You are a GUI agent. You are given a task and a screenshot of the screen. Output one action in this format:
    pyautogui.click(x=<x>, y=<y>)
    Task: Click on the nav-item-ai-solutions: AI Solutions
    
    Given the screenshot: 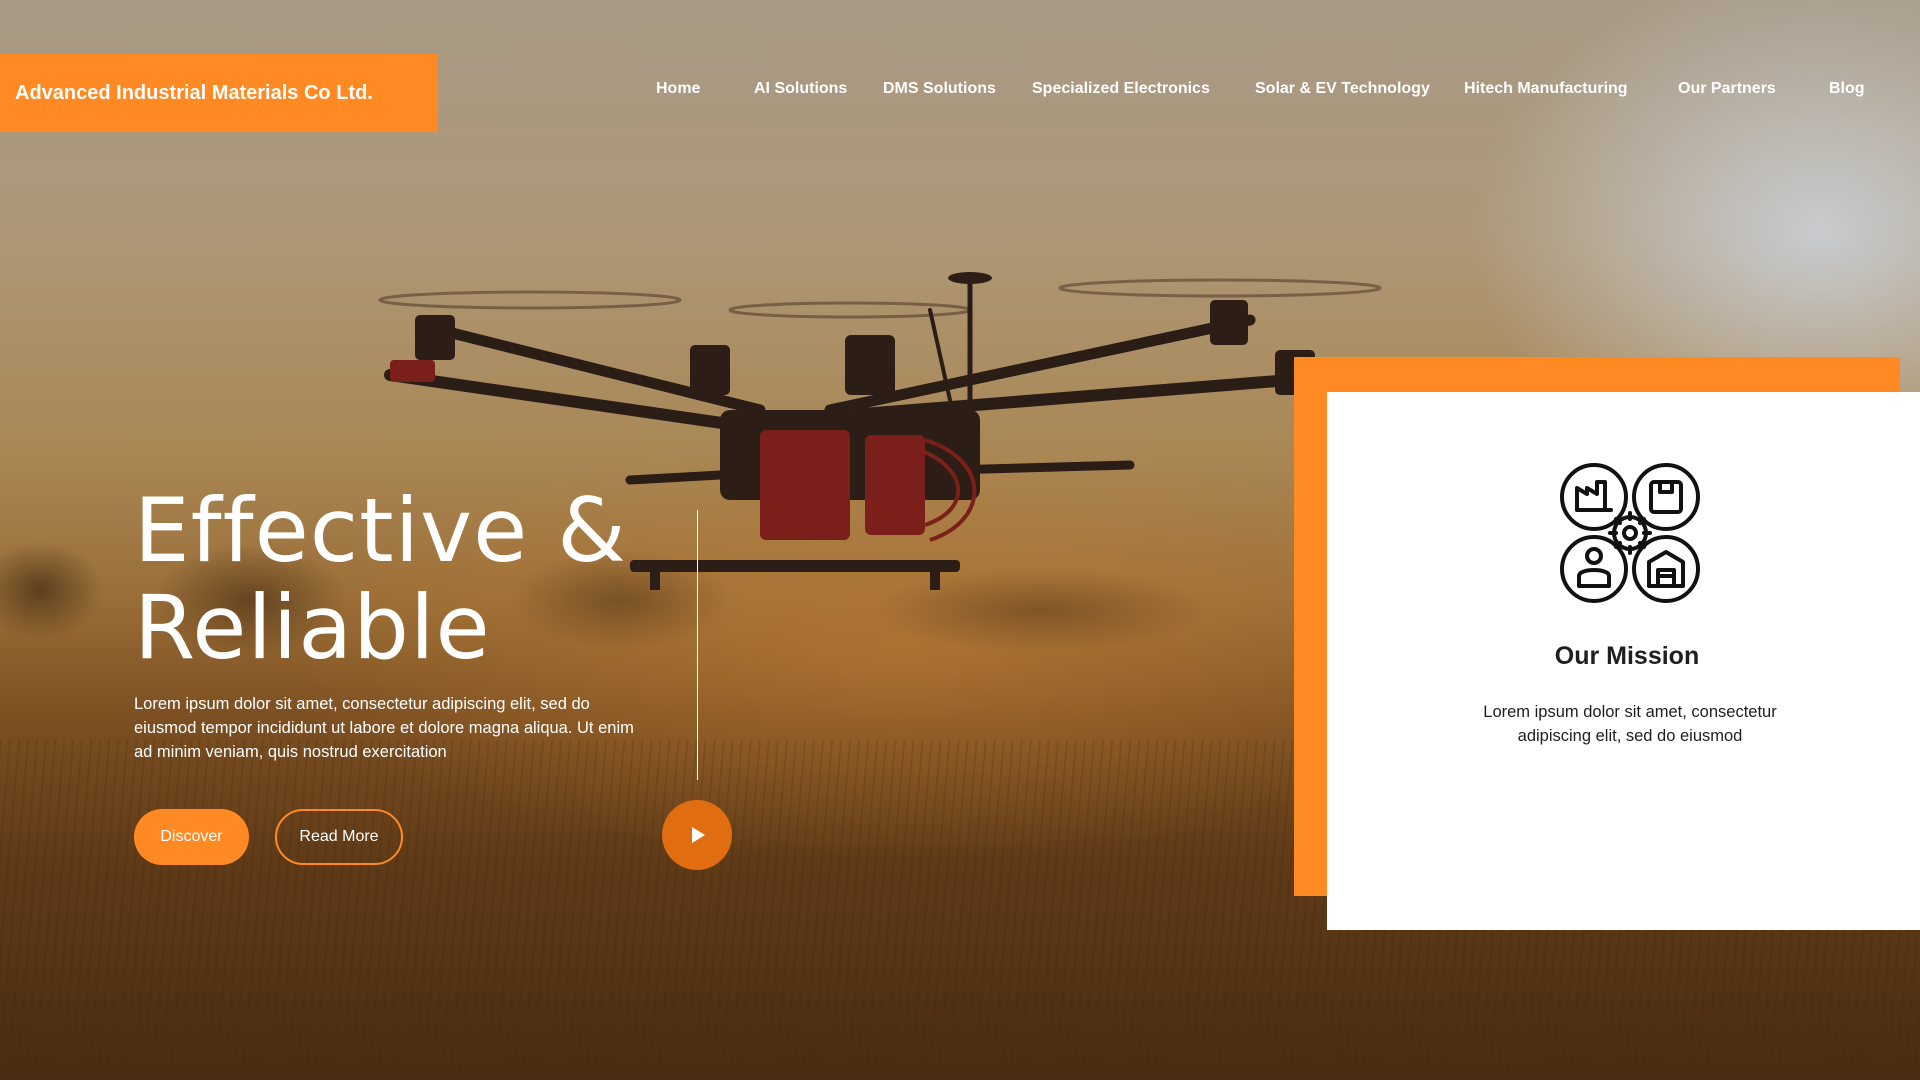 What is the action you would take?
    pyautogui.click(x=800, y=89)
    